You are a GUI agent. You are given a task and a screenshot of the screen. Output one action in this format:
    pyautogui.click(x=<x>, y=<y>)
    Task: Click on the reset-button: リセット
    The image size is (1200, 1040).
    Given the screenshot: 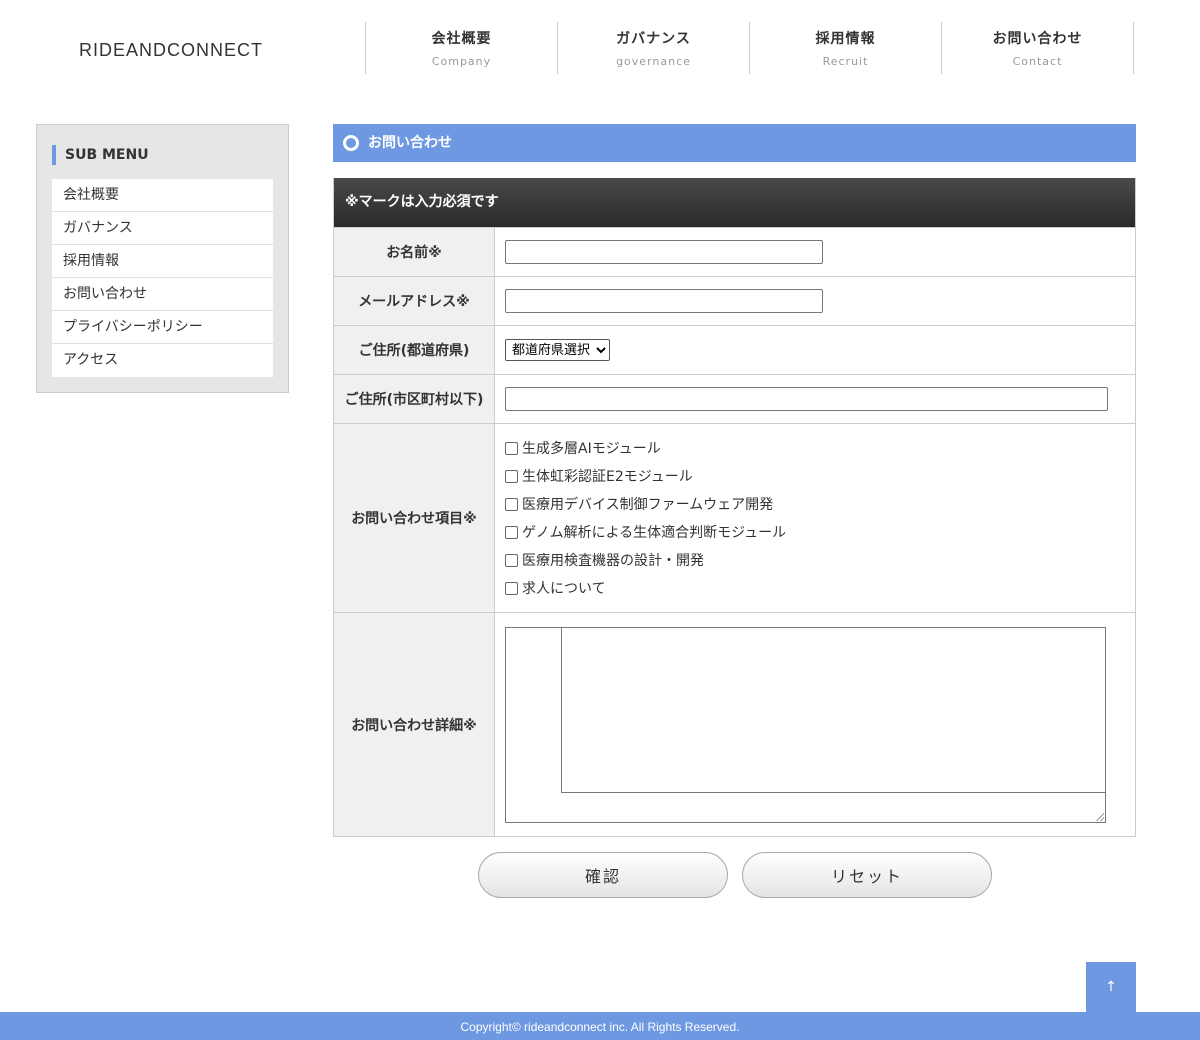 What is the action you would take?
    pyautogui.click(x=867, y=875)
    